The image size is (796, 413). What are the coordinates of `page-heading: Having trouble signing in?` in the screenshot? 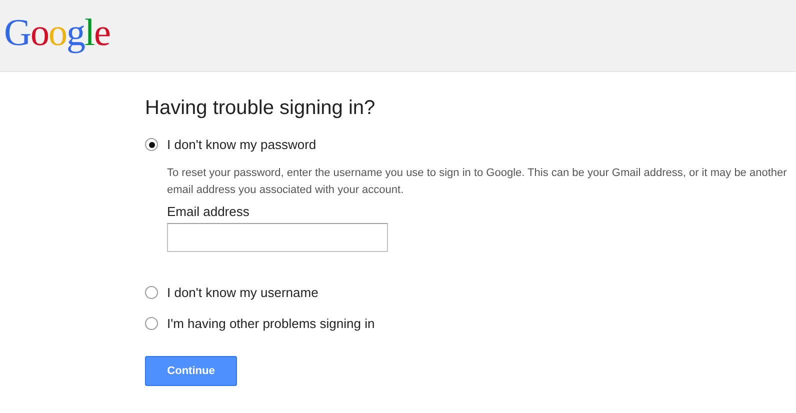 It's located at (260, 108).